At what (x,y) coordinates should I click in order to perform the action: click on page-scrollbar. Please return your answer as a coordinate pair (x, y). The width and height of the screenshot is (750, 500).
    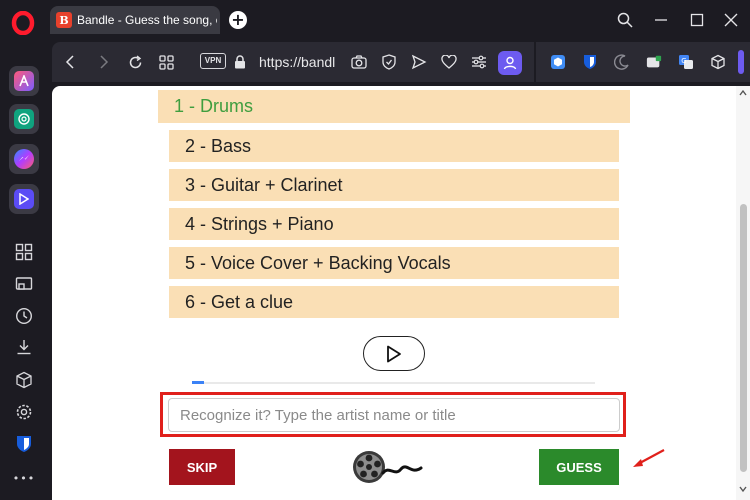
    Looking at the image, I should click on (743, 293).